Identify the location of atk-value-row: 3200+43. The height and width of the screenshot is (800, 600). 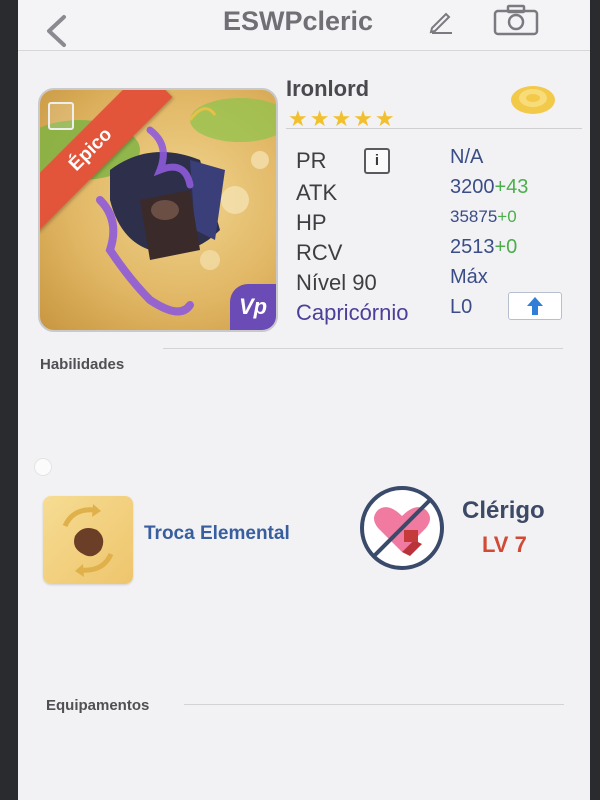
(489, 187).